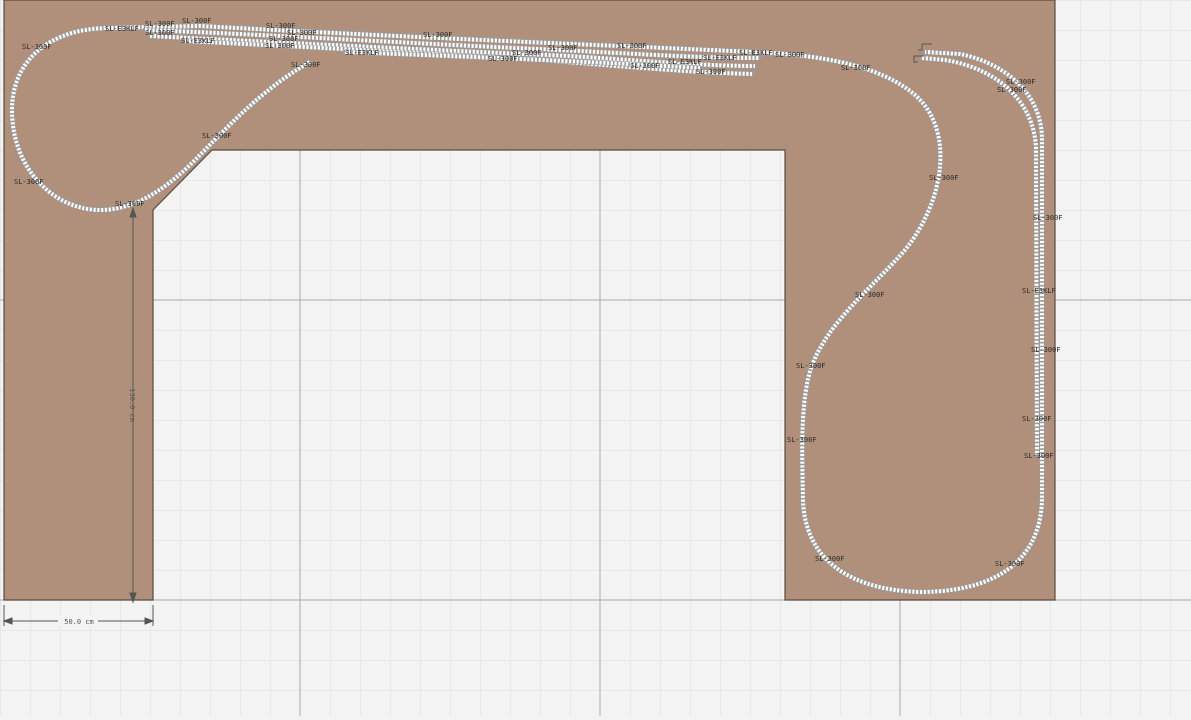  What do you see at coordinates (79, 622) in the screenshot?
I see `dimension-width-label: 50.0 cm` at bounding box center [79, 622].